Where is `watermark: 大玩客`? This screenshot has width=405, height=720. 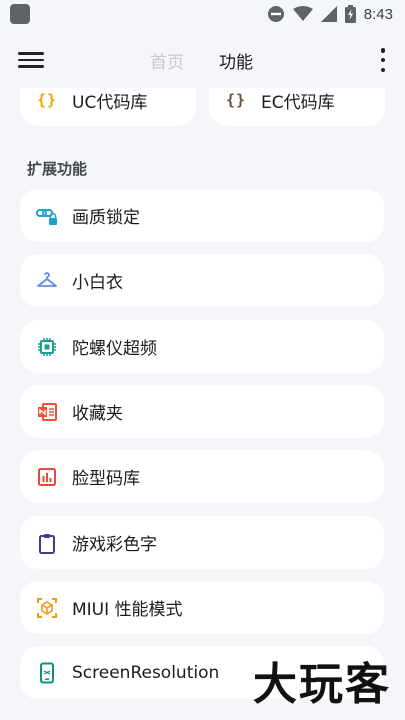
watermark: 大玩客 is located at coordinates (322, 684).